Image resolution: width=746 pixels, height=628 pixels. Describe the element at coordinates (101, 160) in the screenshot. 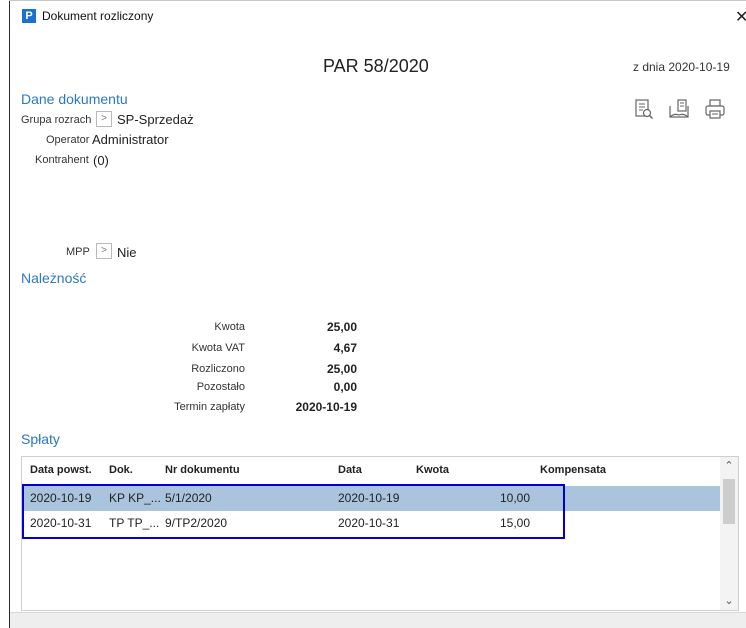

I see `kontrahent-value: (0)` at that location.